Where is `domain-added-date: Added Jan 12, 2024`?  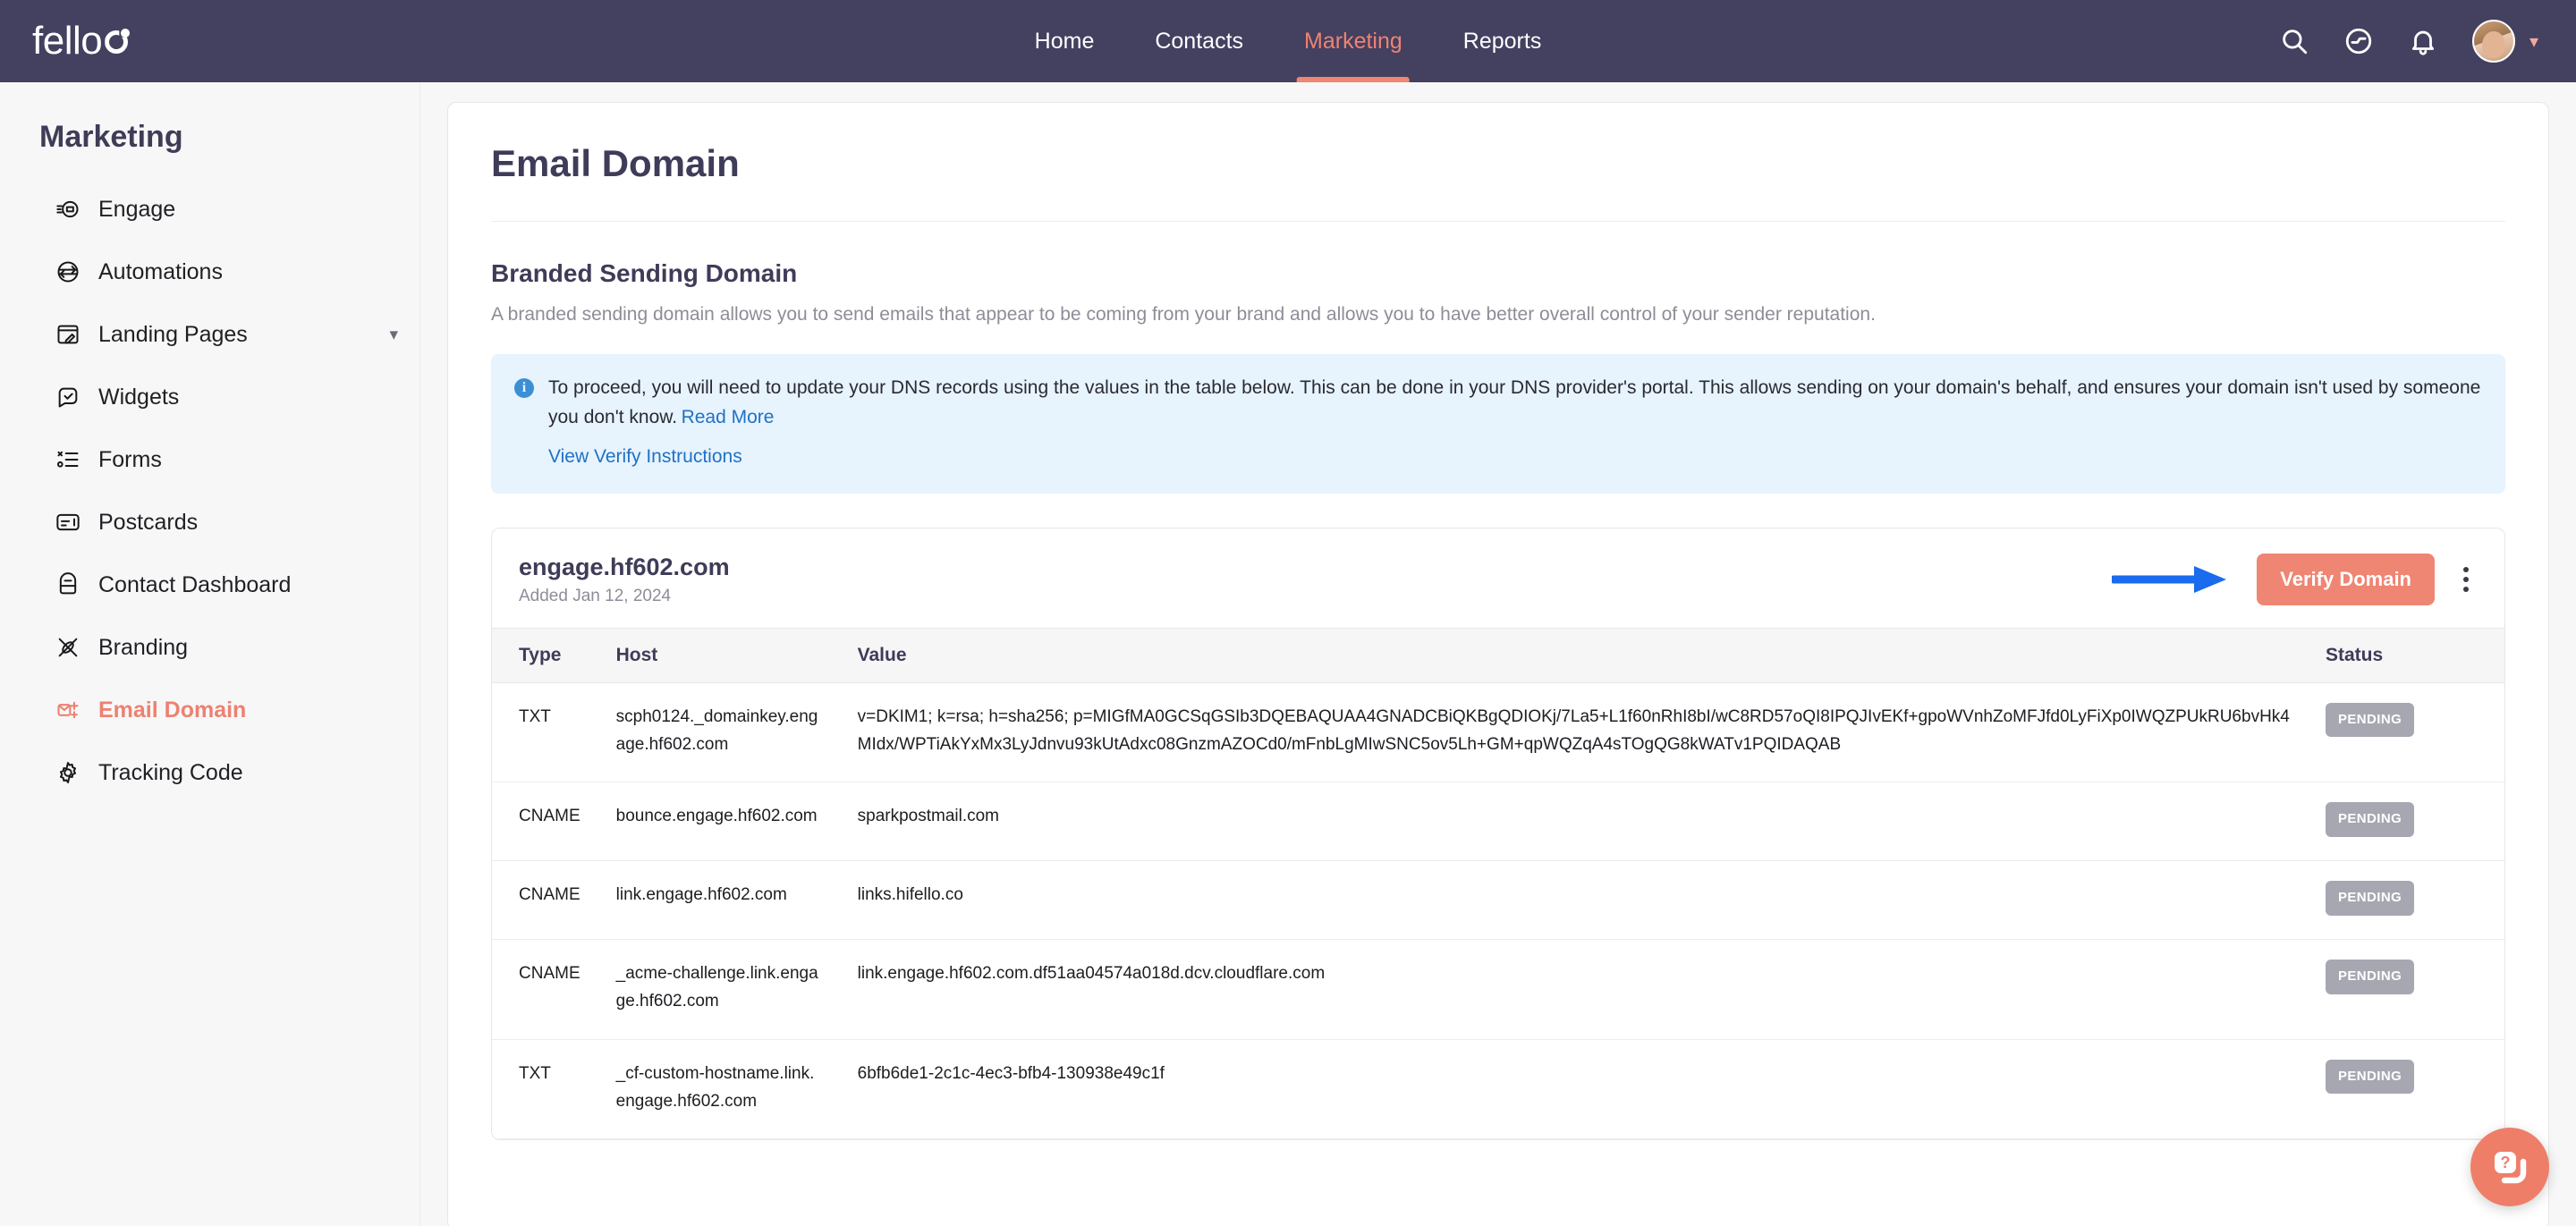
domain-added-date: Added Jan 12, 2024 is located at coordinates (595, 595).